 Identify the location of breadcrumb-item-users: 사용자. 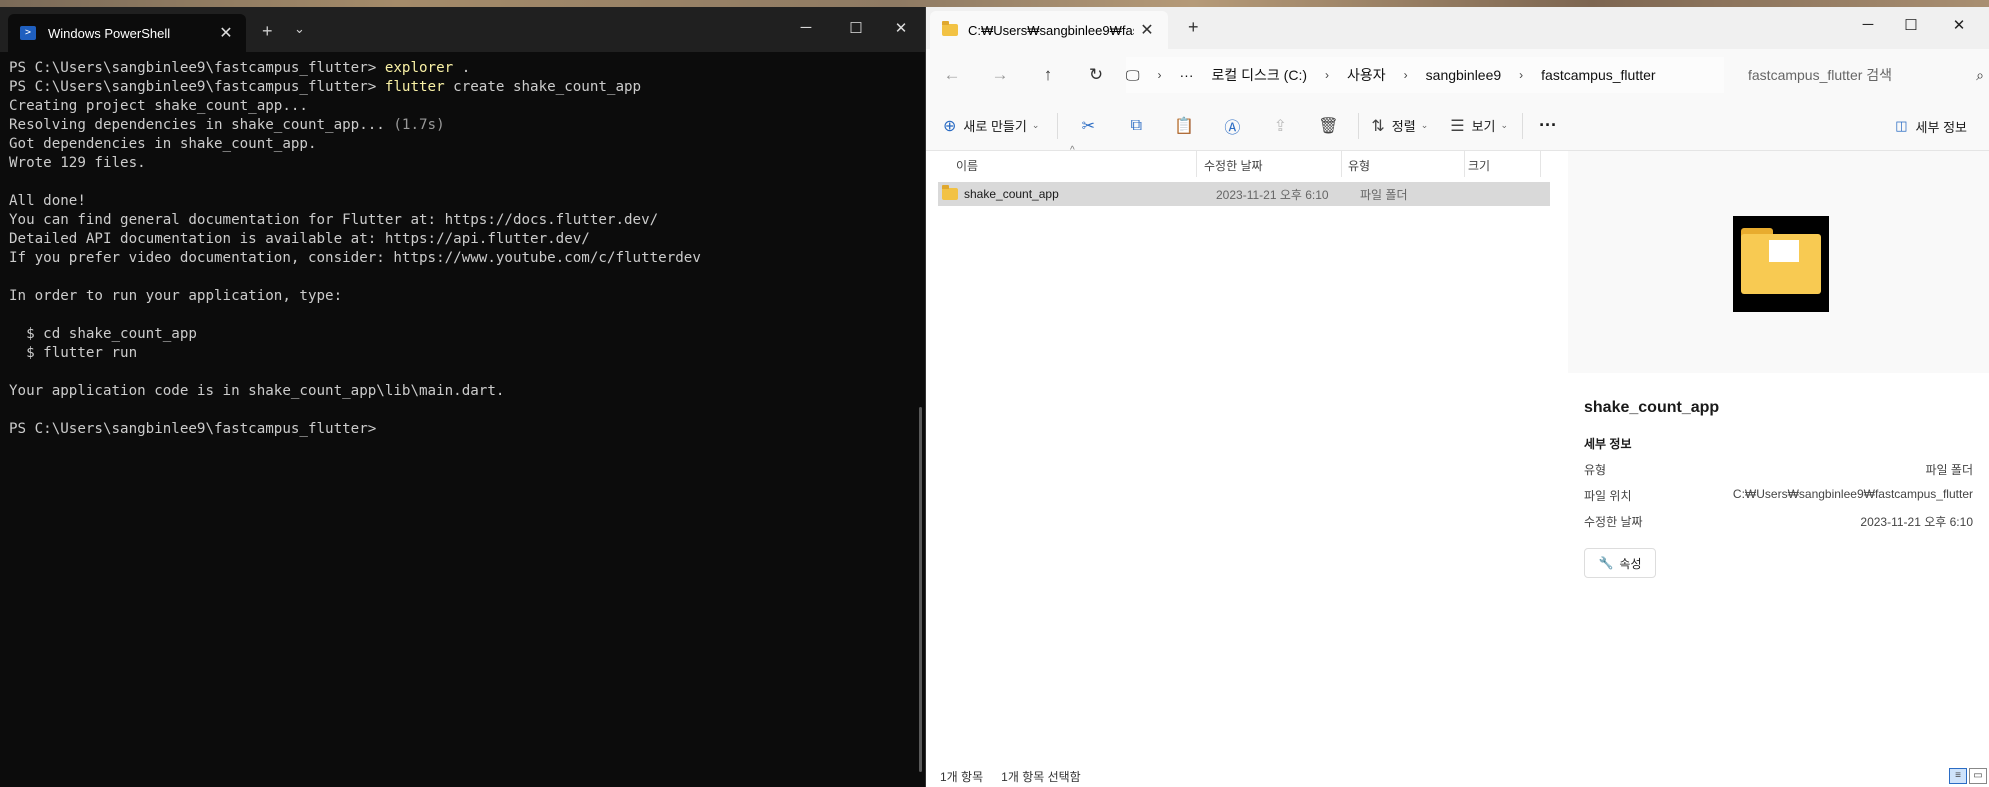
(1366, 75).